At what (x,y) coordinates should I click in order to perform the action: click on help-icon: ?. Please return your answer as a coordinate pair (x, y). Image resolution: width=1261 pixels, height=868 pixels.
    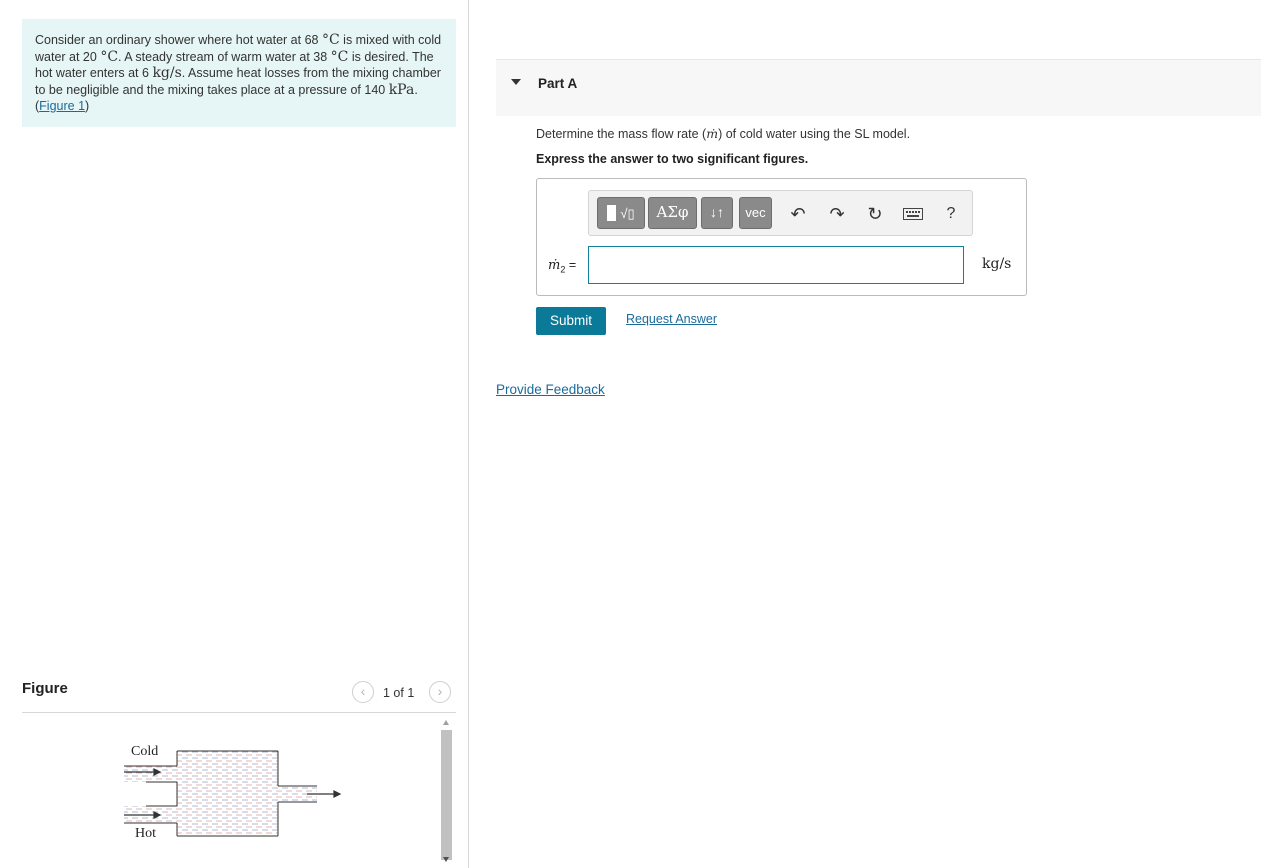
    Looking at the image, I should click on (951, 214).